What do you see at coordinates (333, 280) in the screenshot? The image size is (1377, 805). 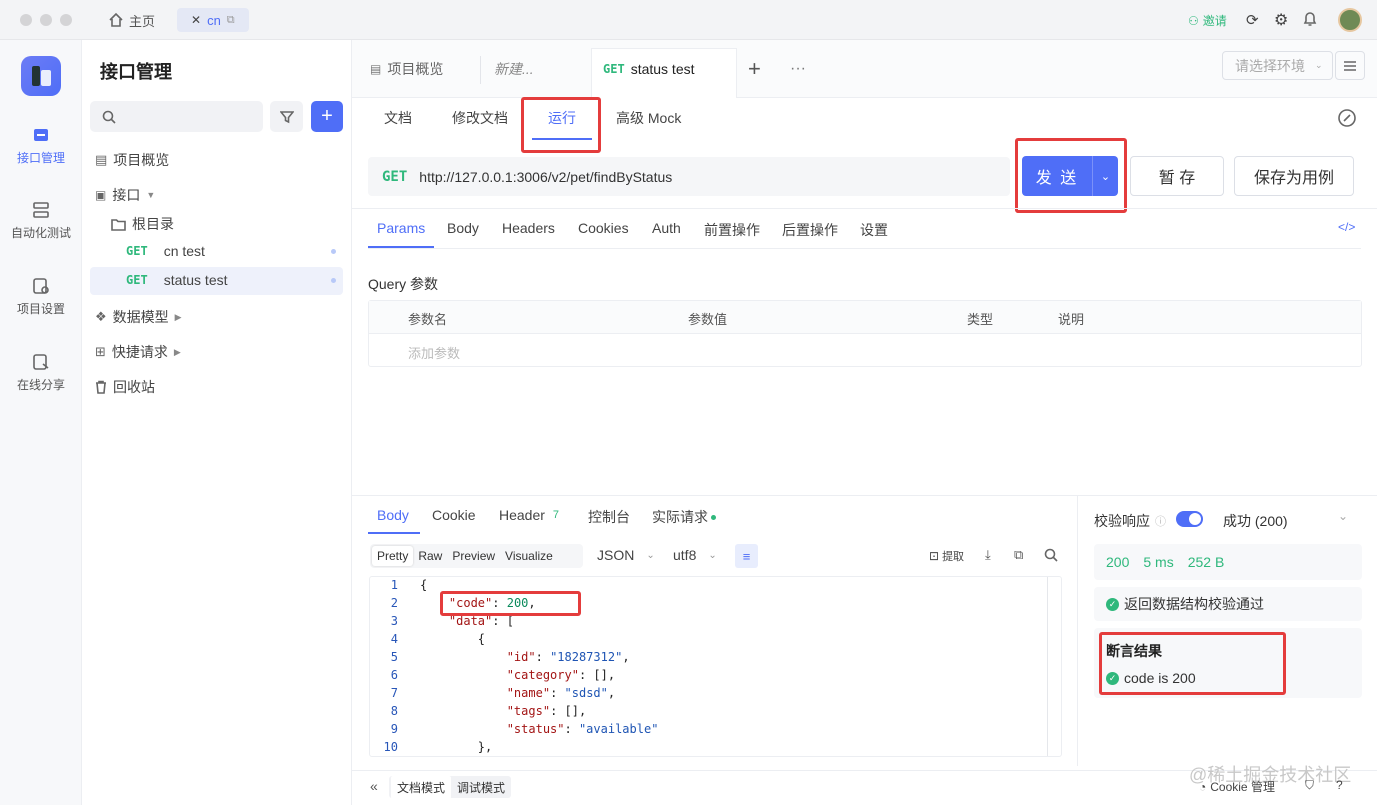 I see `status-dot` at bounding box center [333, 280].